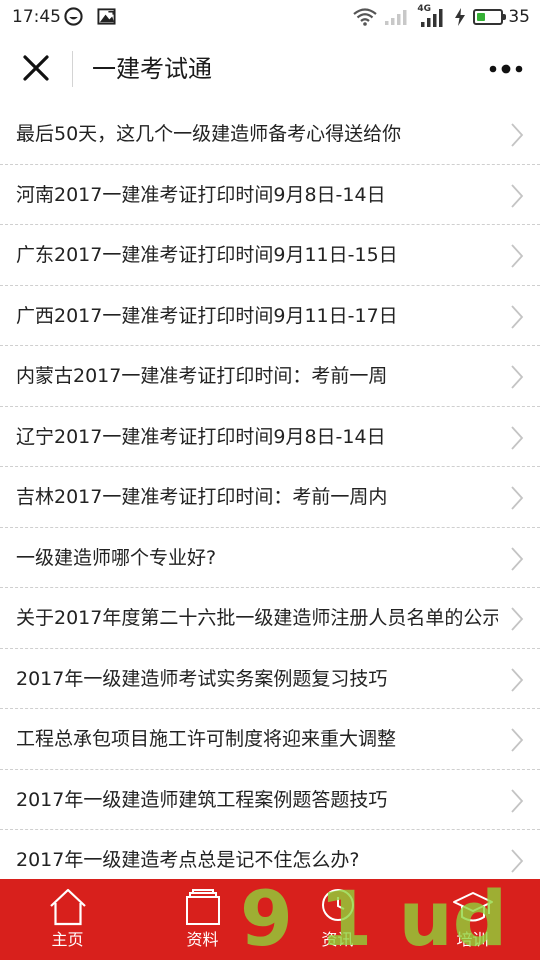  I want to click on article-list-item: 广西2017一建准考证打印时间9月11日-17日, so click(270, 316).